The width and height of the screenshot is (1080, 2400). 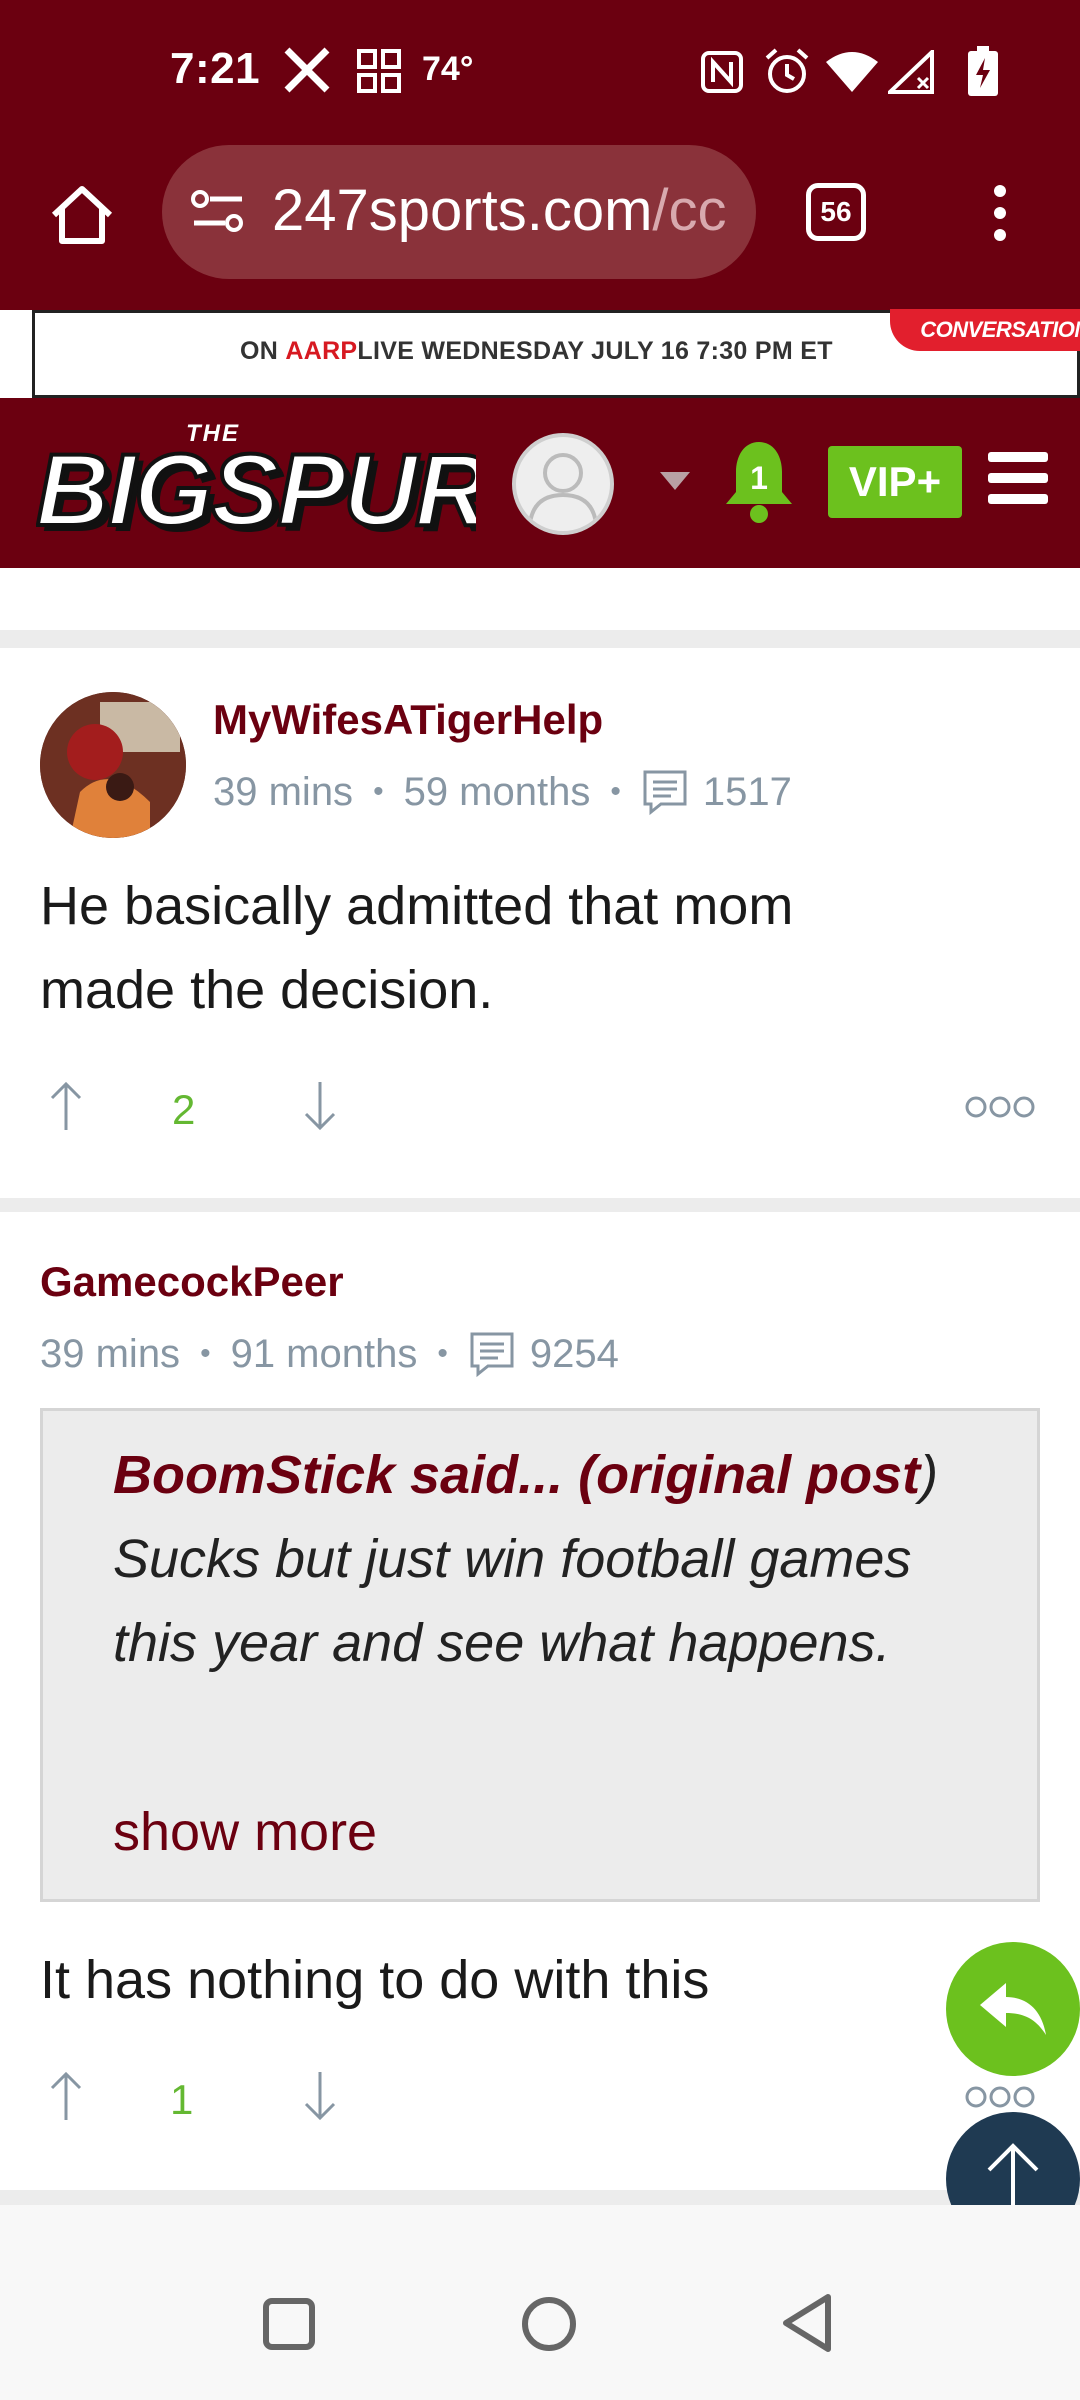 What do you see at coordinates (759, 478) in the screenshot?
I see `notification-count: 1` at bounding box center [759, 478].